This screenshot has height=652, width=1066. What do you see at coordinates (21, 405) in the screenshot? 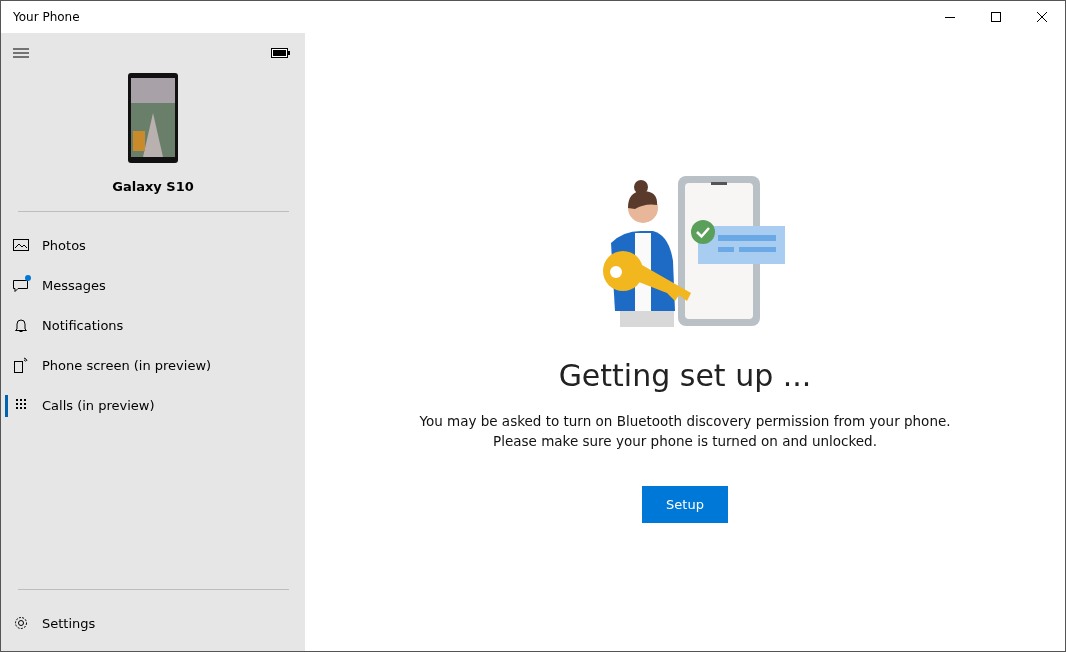
I see `keypad-icon` at bounding box center [21, 405].